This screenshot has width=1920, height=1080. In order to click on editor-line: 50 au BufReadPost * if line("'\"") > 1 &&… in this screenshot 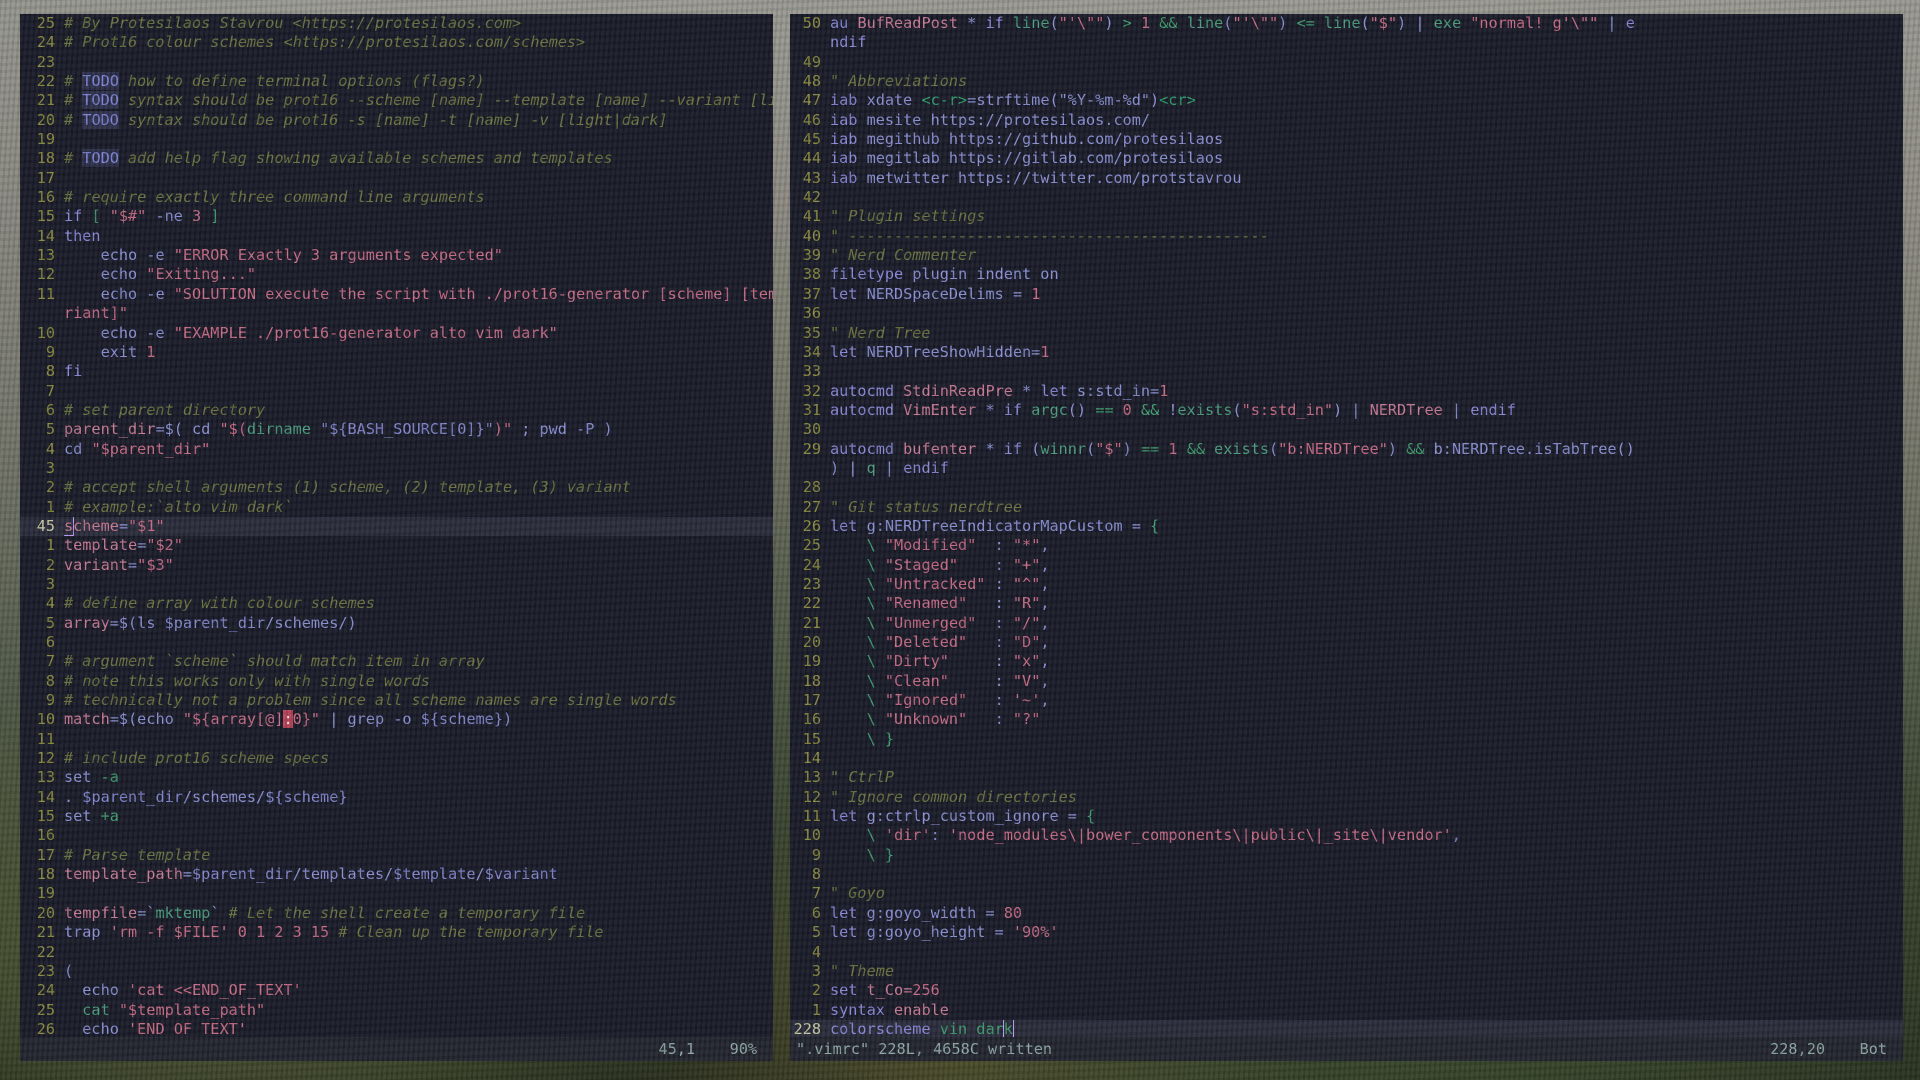, I will do `click(1346, 23)`.